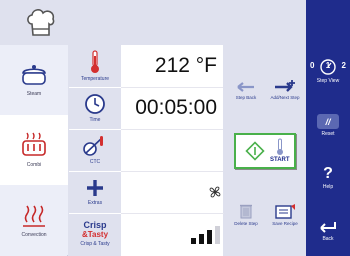  I want to click on help-icon: ?, so click(328, 173).